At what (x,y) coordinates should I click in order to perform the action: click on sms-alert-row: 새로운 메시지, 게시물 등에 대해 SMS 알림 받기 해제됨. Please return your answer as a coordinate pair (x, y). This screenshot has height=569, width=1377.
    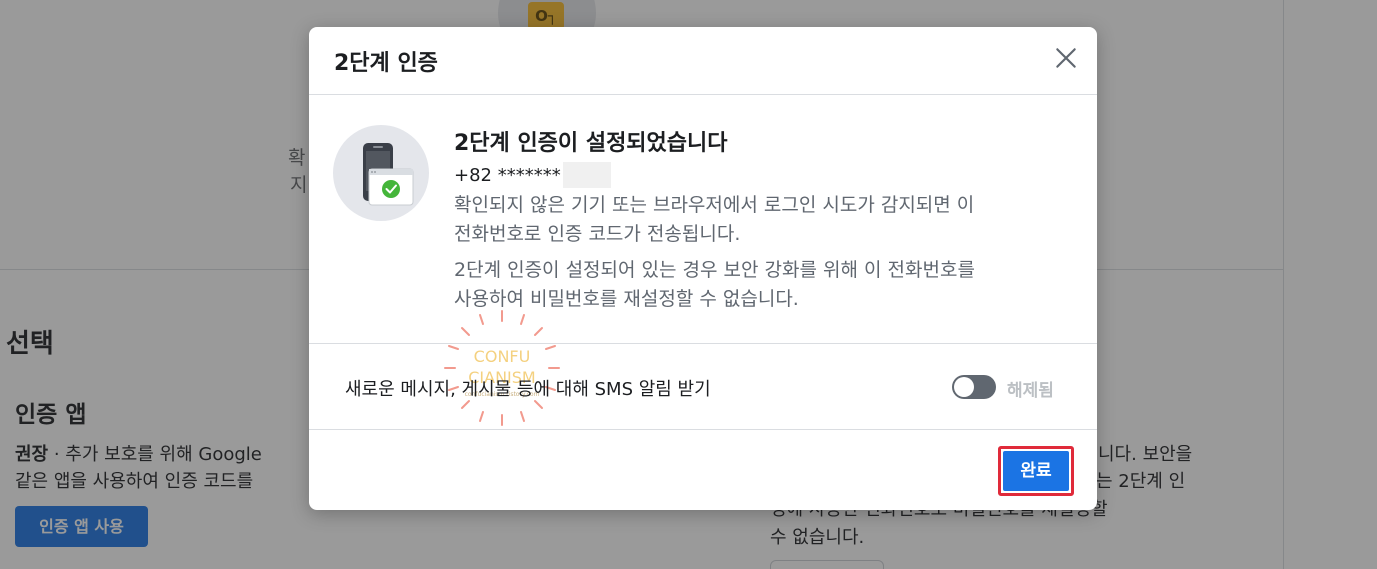
    Looking at the image, I should click on (703, 387).